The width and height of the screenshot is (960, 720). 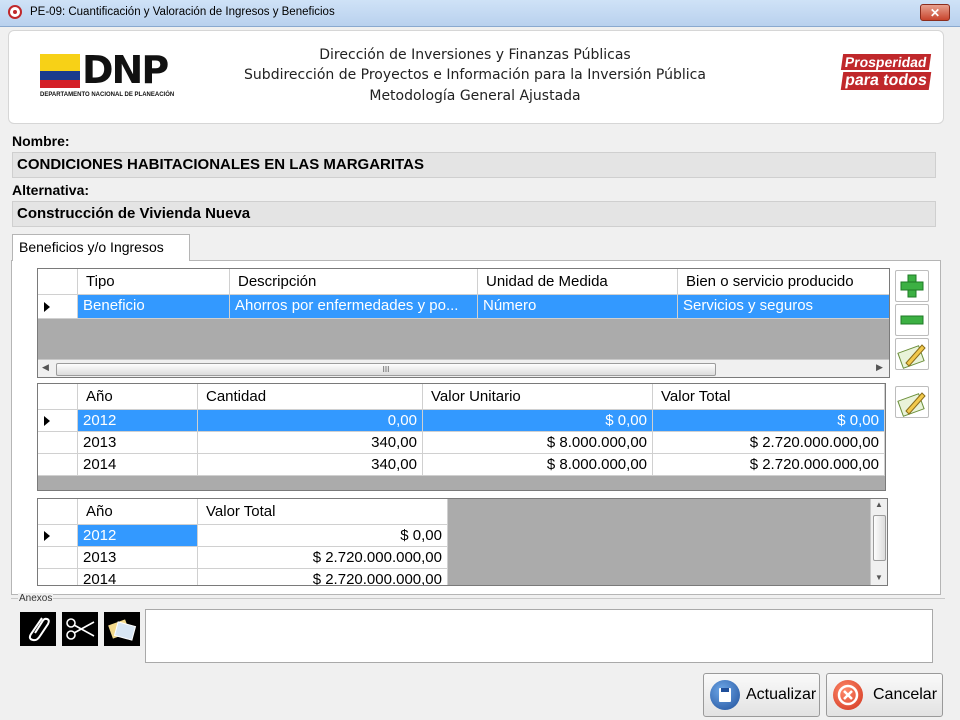 I want to click on cancel-button: Cancelar, so click(x=884, y=695).